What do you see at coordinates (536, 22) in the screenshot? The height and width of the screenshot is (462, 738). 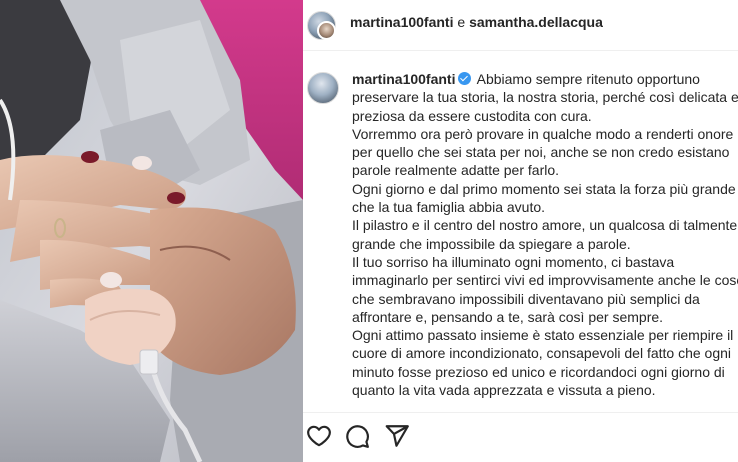 I see `header-username-2: samantha.dellacqua` at bounding box center [536, 22].